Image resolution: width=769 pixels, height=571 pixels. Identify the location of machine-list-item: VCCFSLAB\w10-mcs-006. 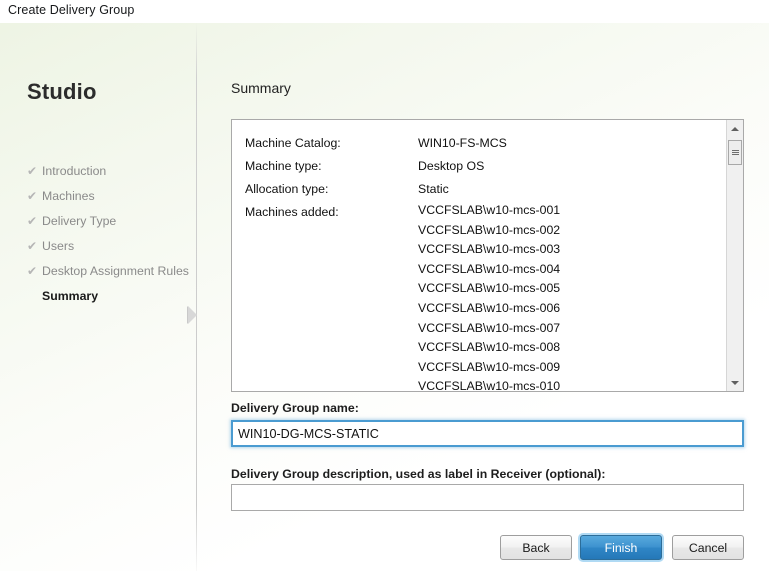
(489, 307).